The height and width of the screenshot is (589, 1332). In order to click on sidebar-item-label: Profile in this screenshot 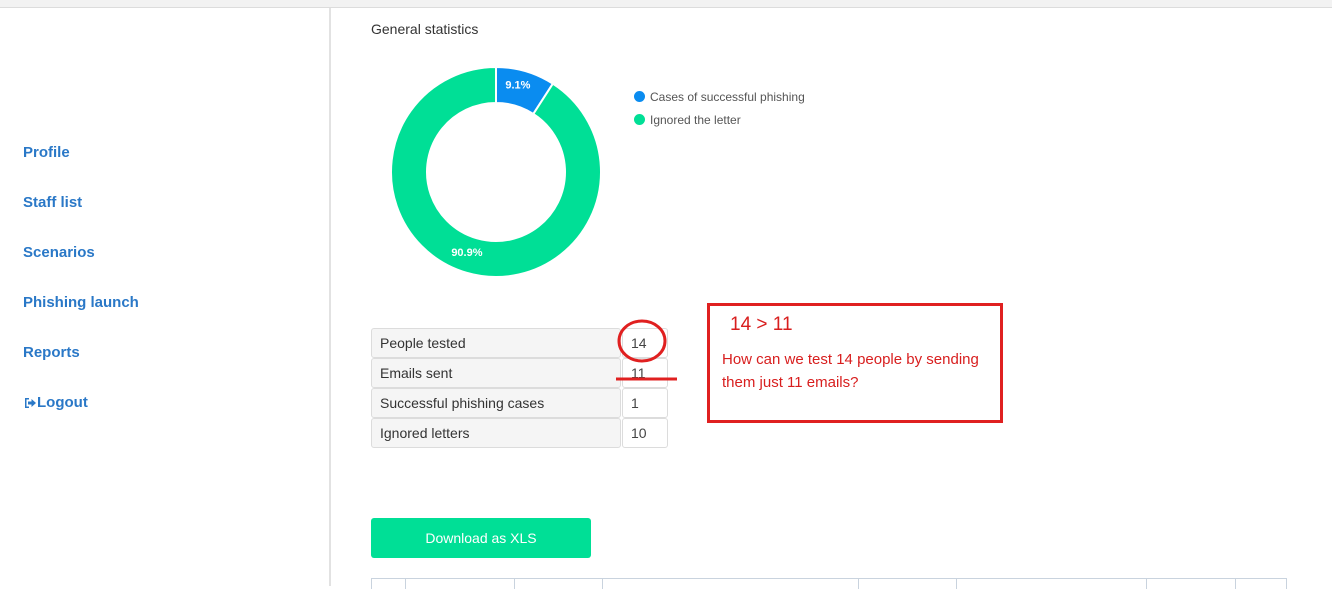, I will do `click(46, 152)`.